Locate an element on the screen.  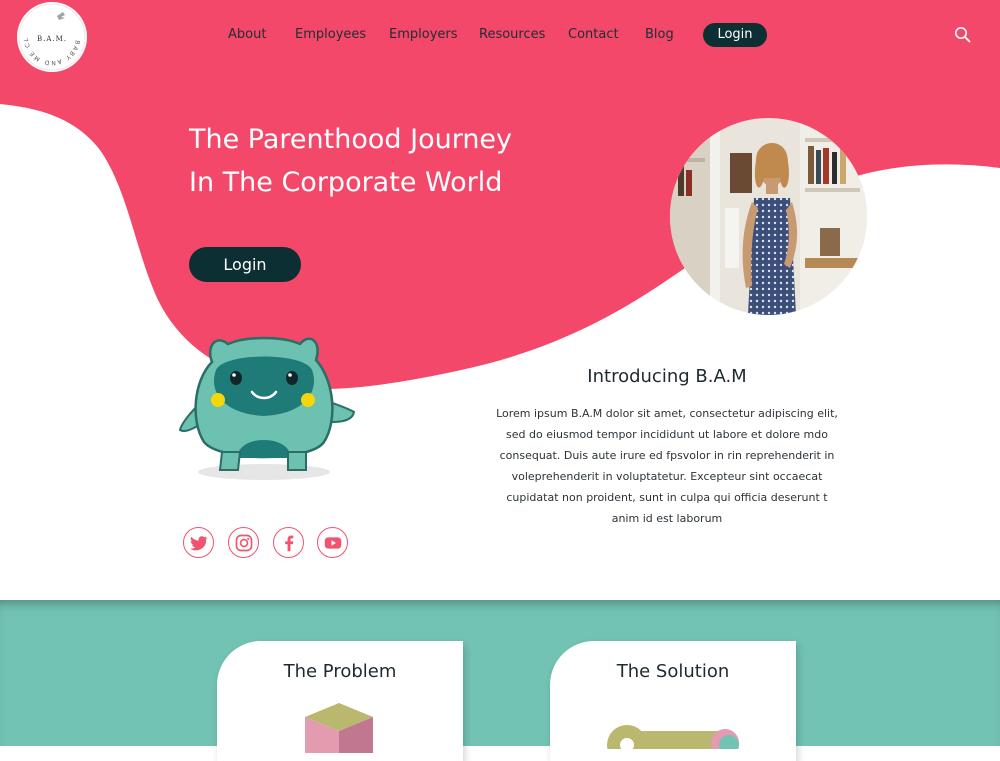
solution-card: The Solution is located at coordinates (673, 701).